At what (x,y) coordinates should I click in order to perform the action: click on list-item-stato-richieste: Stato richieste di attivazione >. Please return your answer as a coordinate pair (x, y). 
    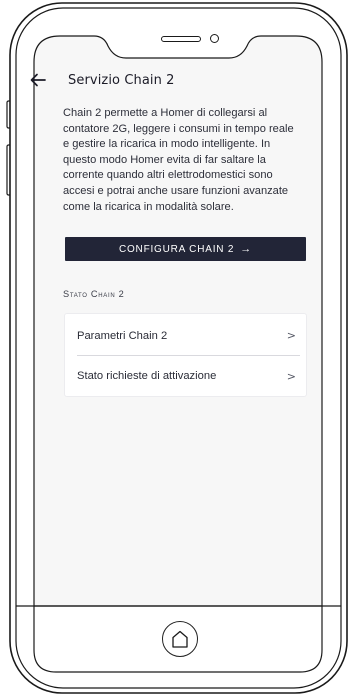
    Looking at the image, I should click on (188, 376).